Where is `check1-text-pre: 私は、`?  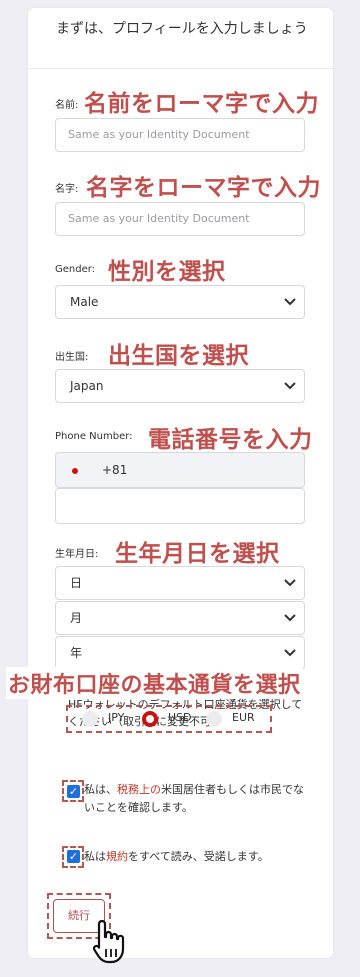 check1-text-pre: 私は、 is located at coordinates (100, 789).